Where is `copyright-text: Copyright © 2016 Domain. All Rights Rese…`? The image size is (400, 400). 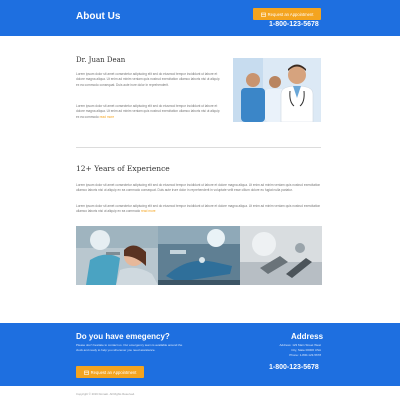
copyright-text: Copyright © 2016 Domain. All Rights Rese… is located at coordinates (105, 394).